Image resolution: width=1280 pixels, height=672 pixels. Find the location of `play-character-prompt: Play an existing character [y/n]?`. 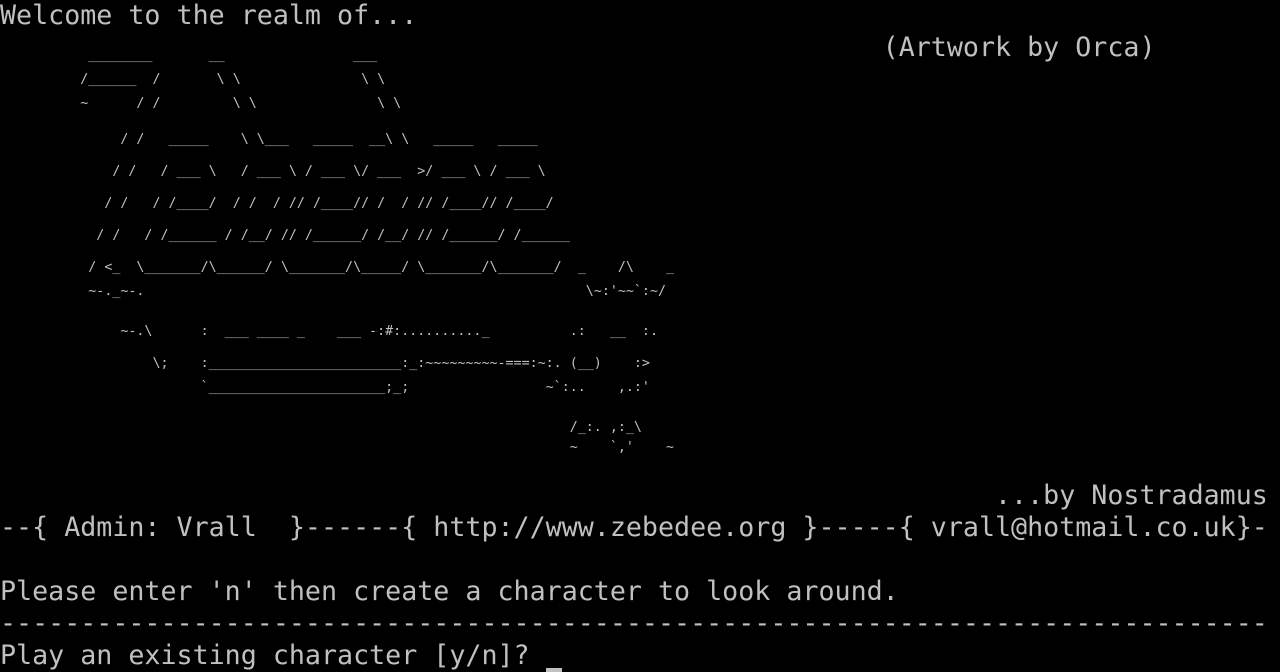

play-character-prompt: Play an existing character [y/n]? is located at coordinates (640, 656).